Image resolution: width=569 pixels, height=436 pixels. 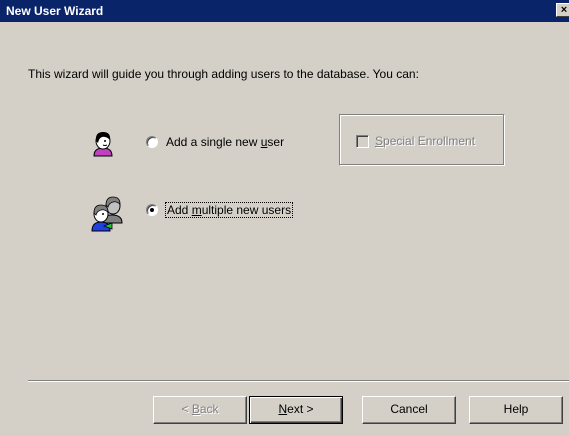 I want to click on close-button: ×, so click(x=562, y=10).